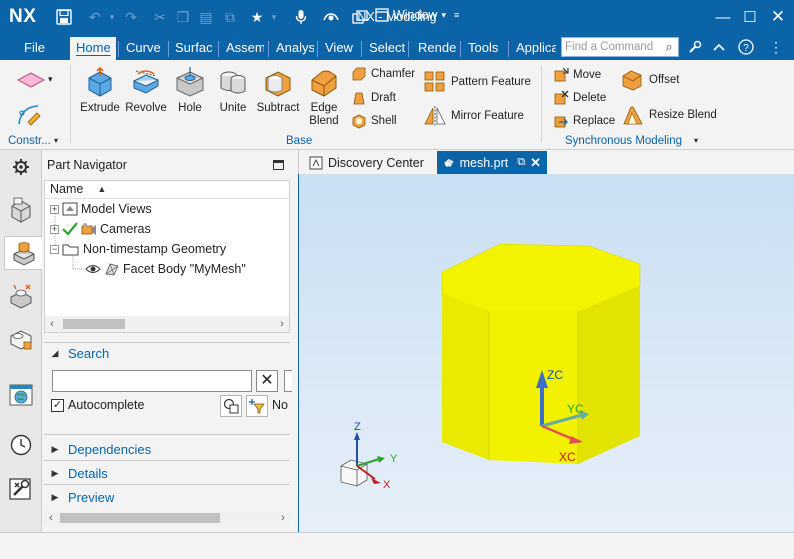 The width and height of the screenshot is (794, 559). I want to click on maximize-panel-icon, so click(278, 165).